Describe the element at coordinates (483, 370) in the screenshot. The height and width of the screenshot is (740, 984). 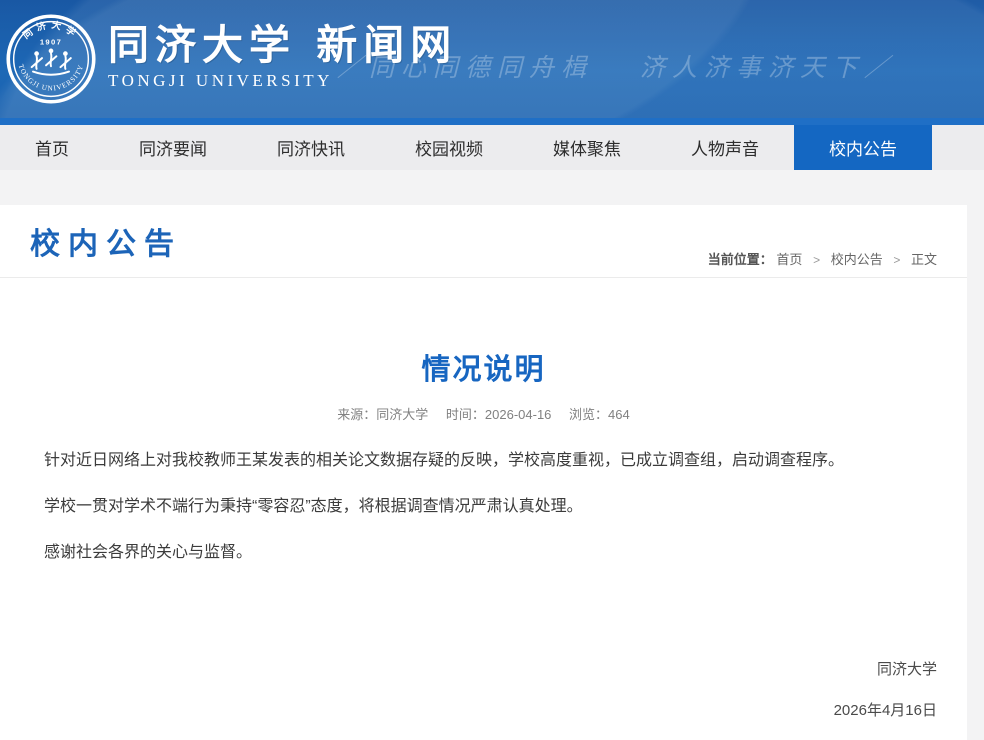
I see `article-title: 情况说明` at that location.